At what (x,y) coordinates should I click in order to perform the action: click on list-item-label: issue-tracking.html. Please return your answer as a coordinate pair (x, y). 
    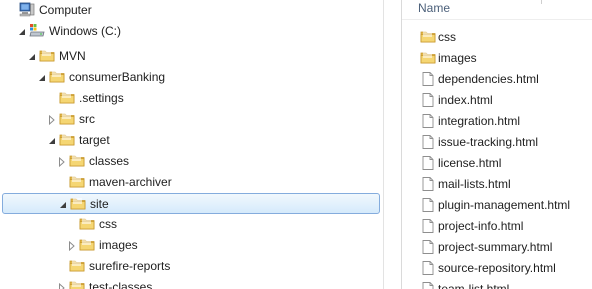
    Looking at the image, I should click on (488, 142).